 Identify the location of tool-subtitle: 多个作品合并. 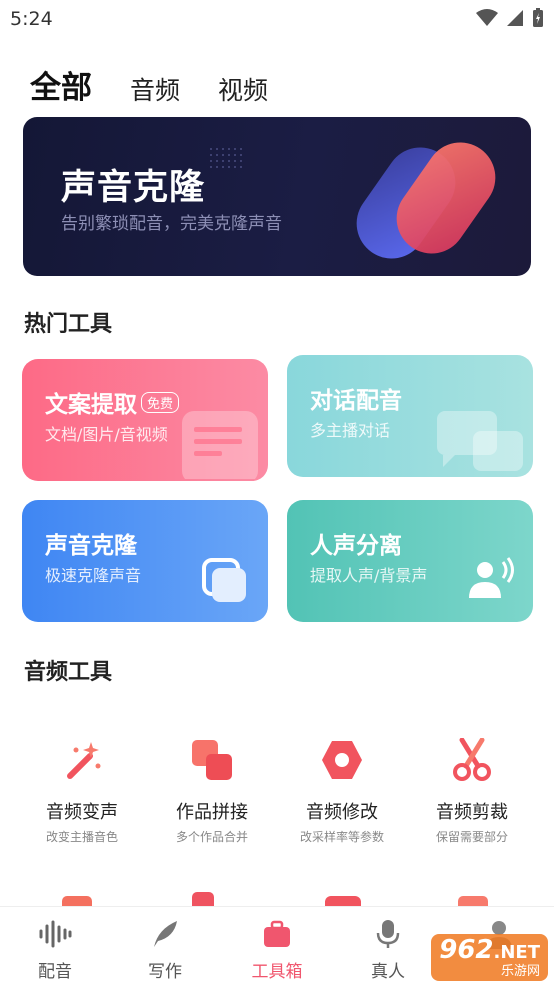
(211, 837).